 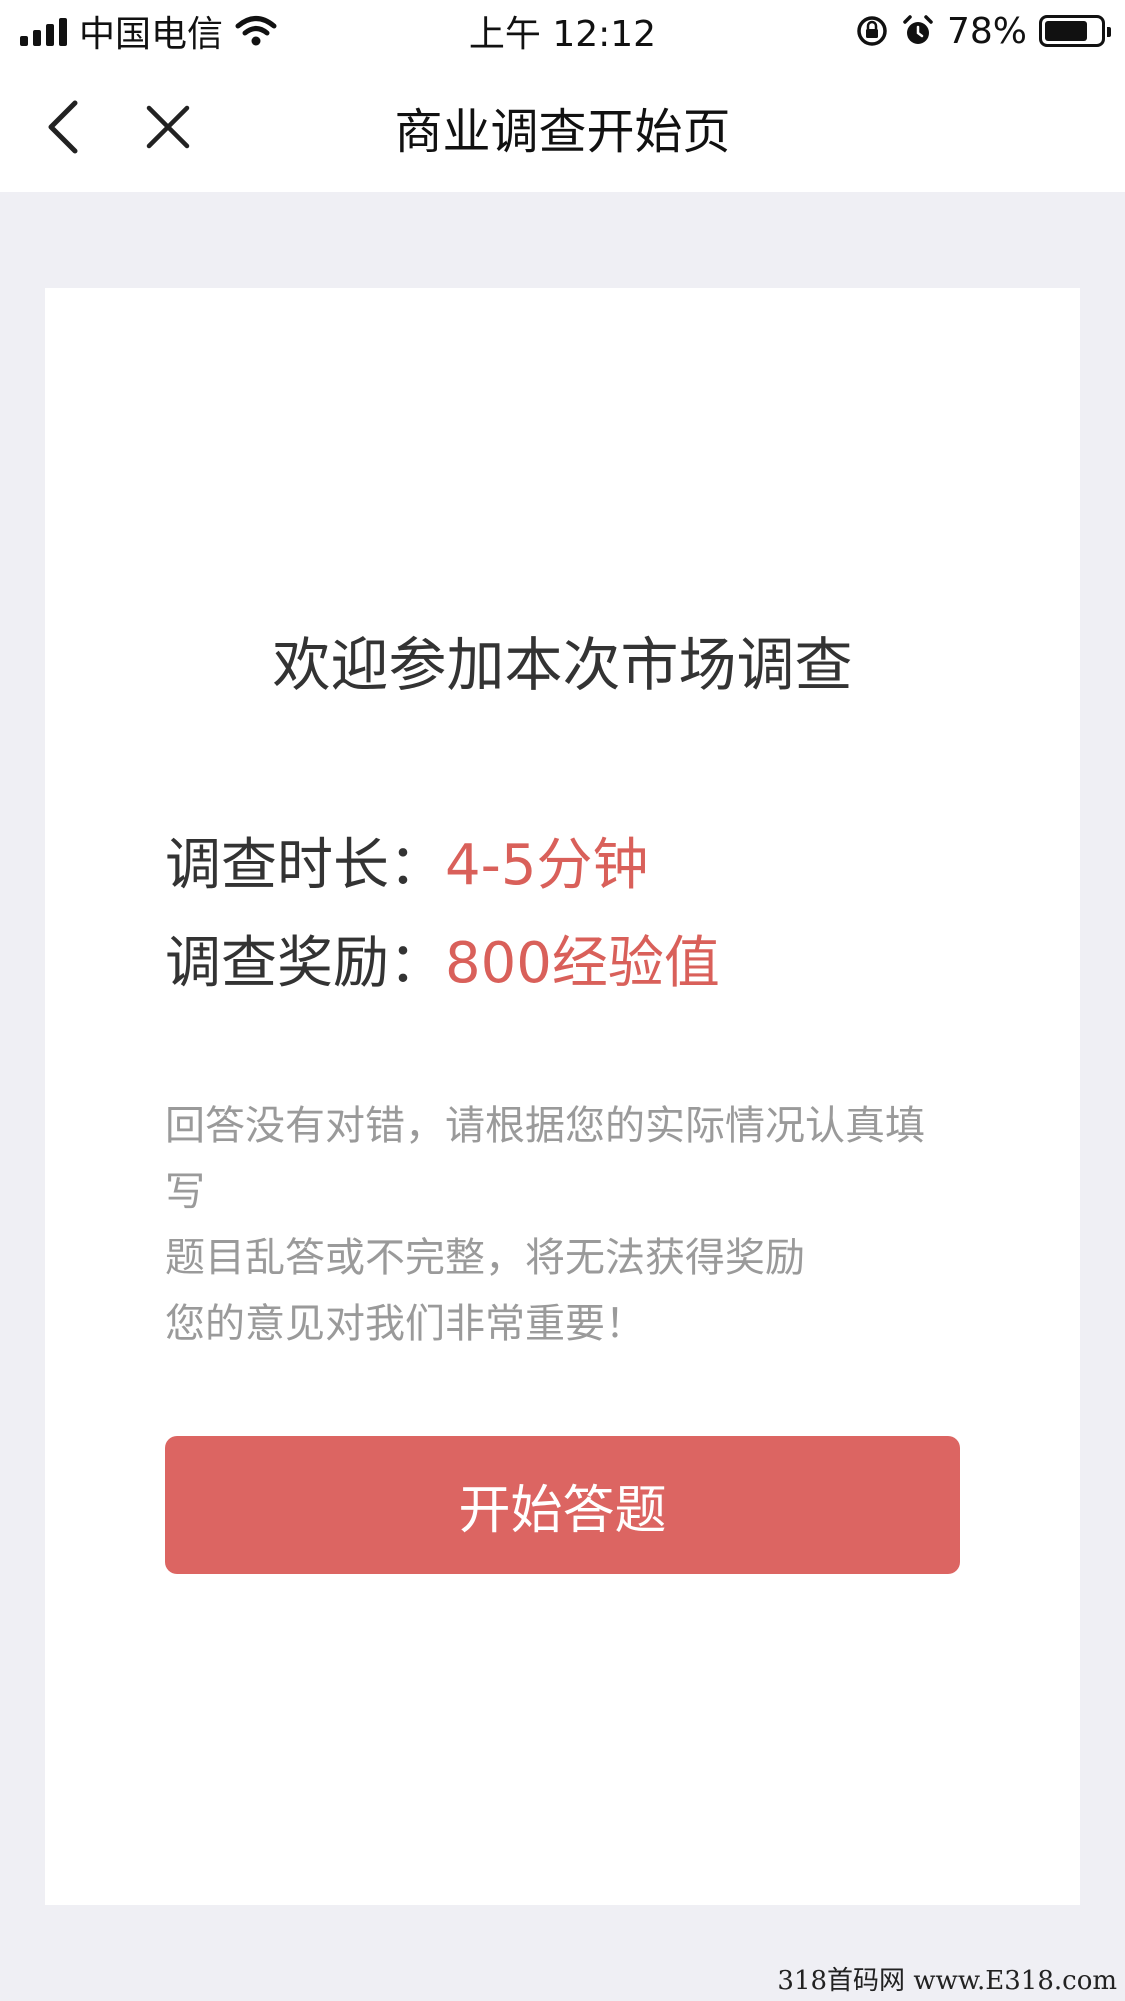 I want to click on reward-value: 800经验值, so click(x=582, y=963).